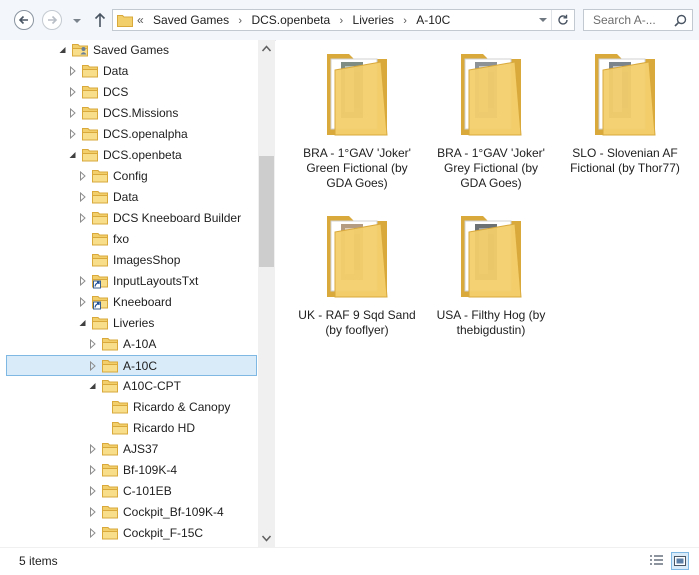  Describe the element at coordinates (145, 134) in the screenshot. I see `tree-item-label: DCS.openalpha` at that location.